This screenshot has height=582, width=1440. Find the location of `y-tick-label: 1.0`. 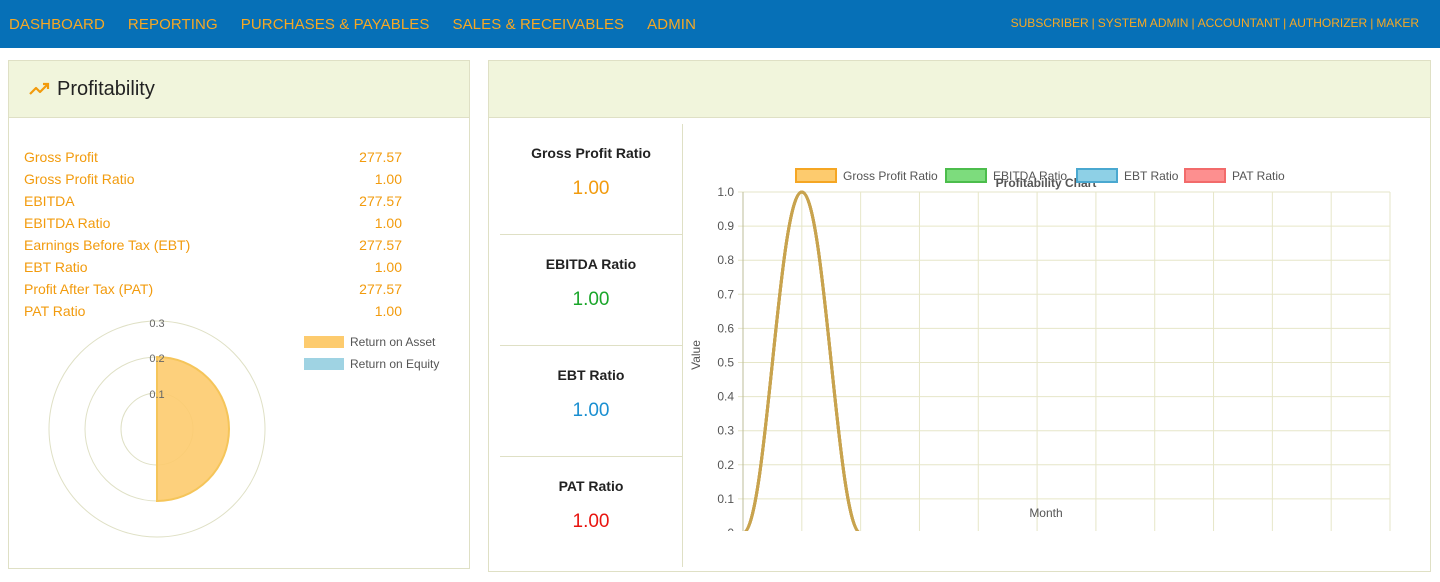

y-tick-label: 1.0 is located at coordinates (725, 192).